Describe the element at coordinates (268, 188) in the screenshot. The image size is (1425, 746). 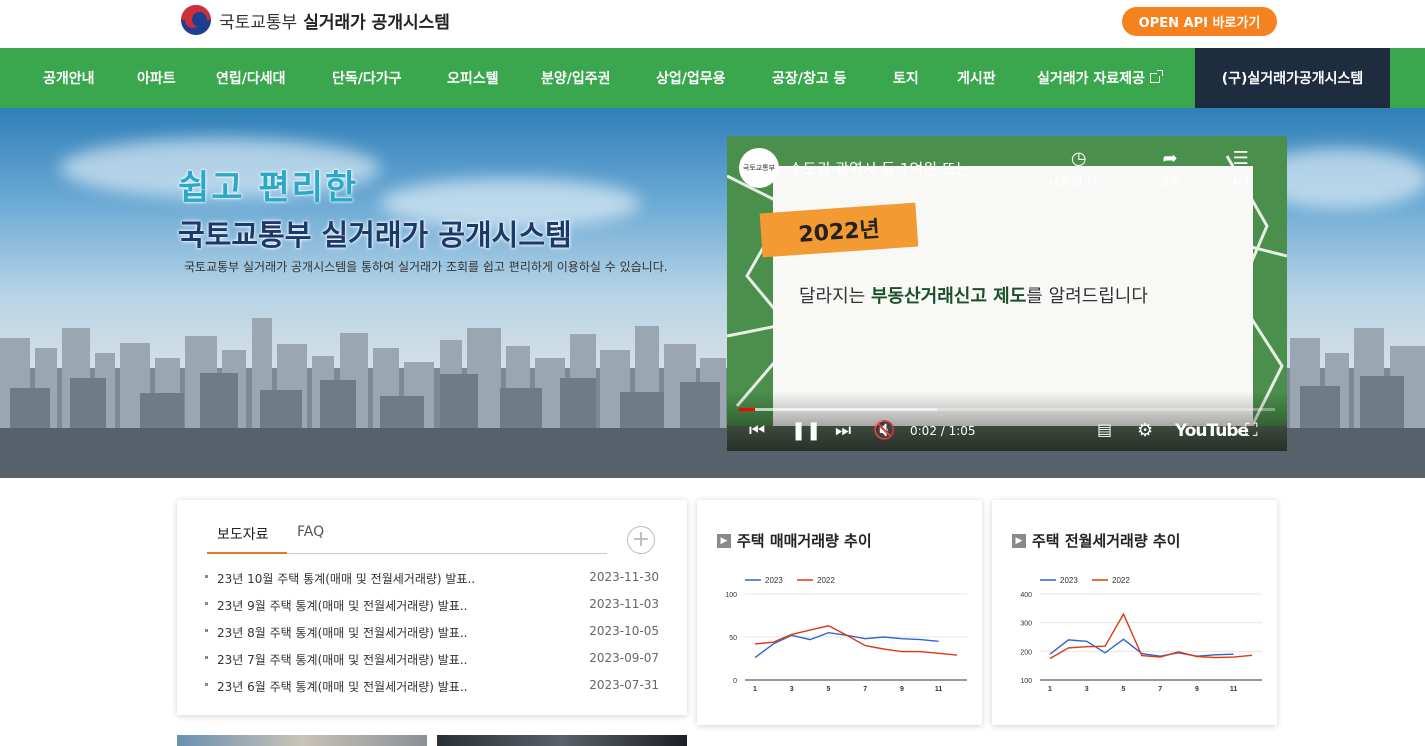
I see `hero-title-line1: 쉽고 편리한` at that location.